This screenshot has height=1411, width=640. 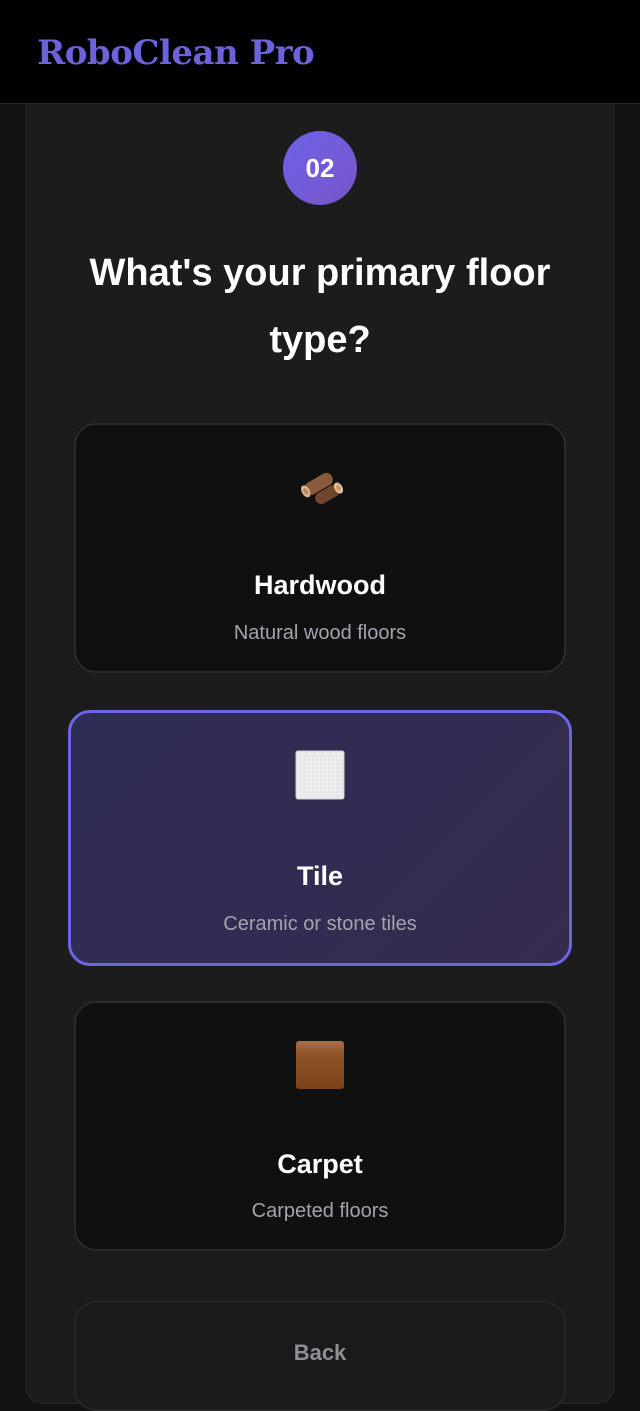 I want to click on wood-log-icon, so click(x=322, y=488).